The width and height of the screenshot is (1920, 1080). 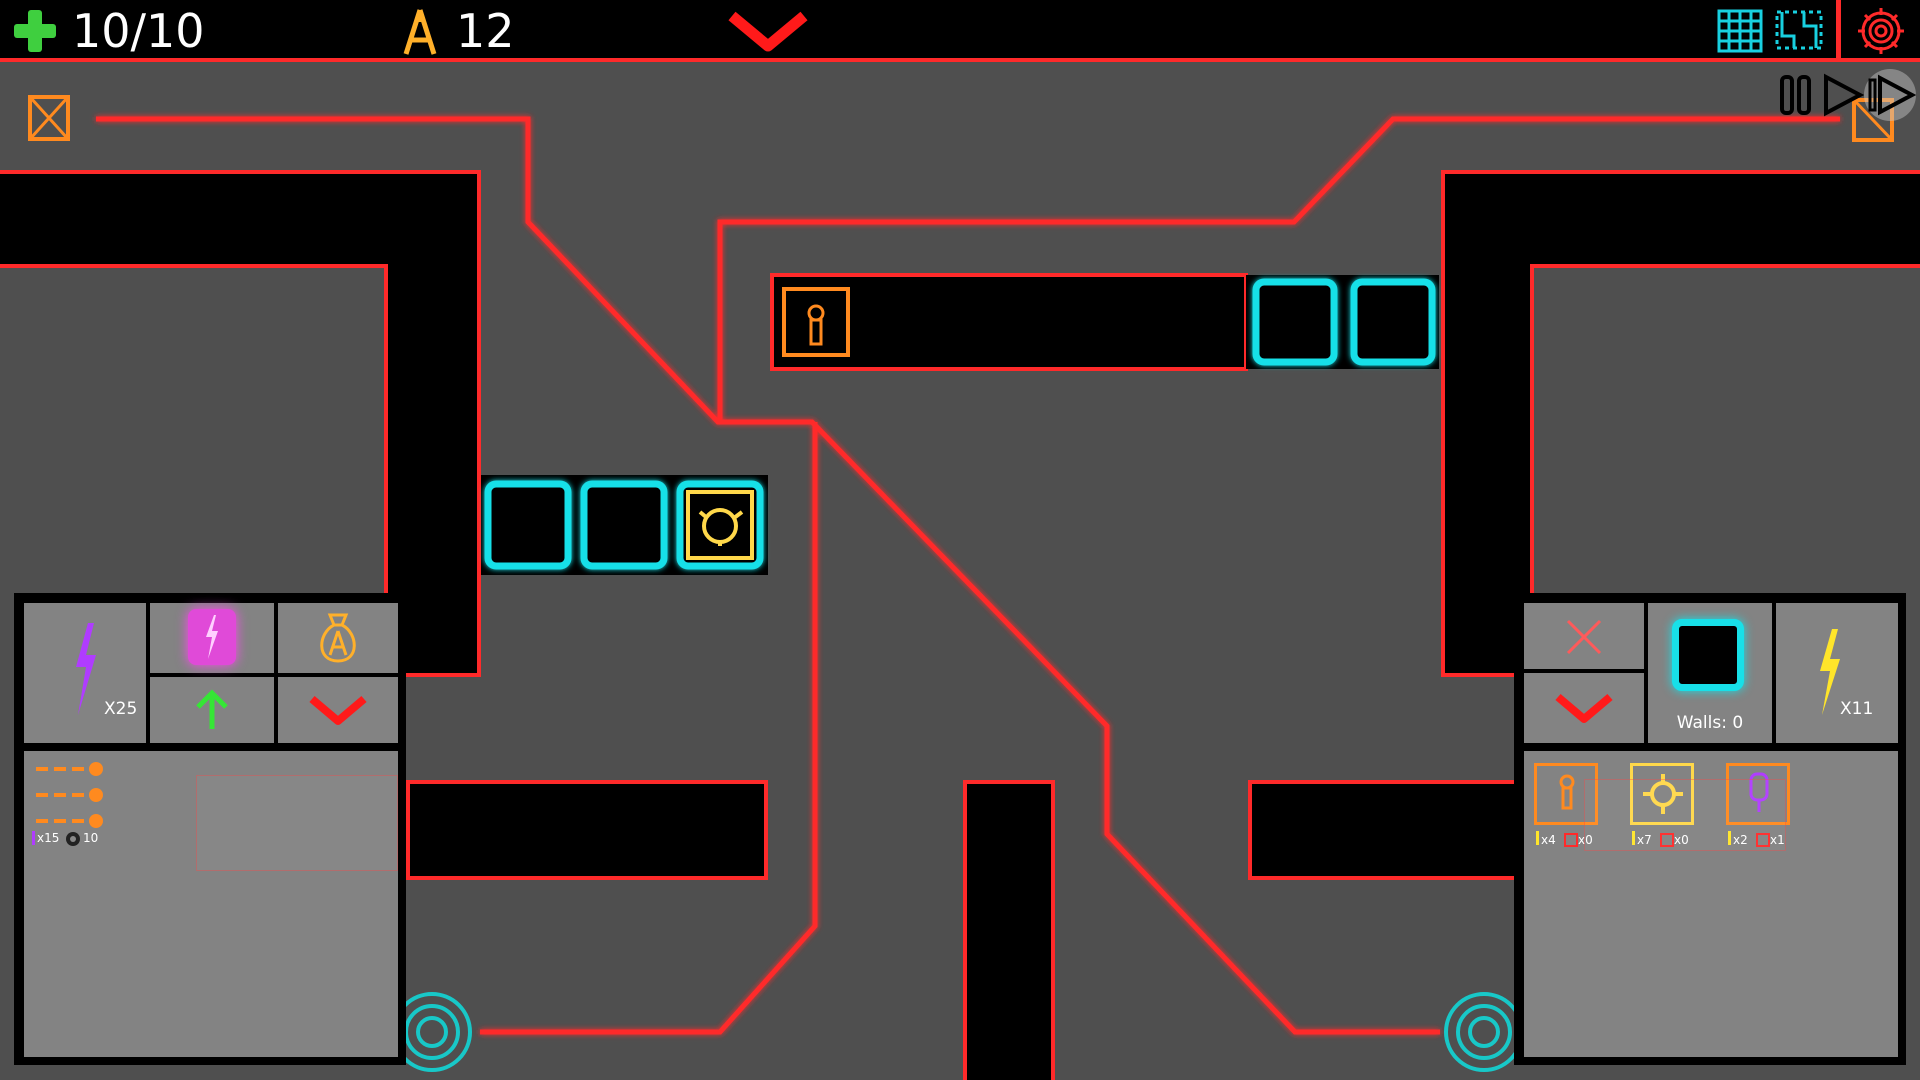 What do you see at coordinates (73, 839) in the screenshot?
I see `gear-small-icon` at bounding box center [73, 839].